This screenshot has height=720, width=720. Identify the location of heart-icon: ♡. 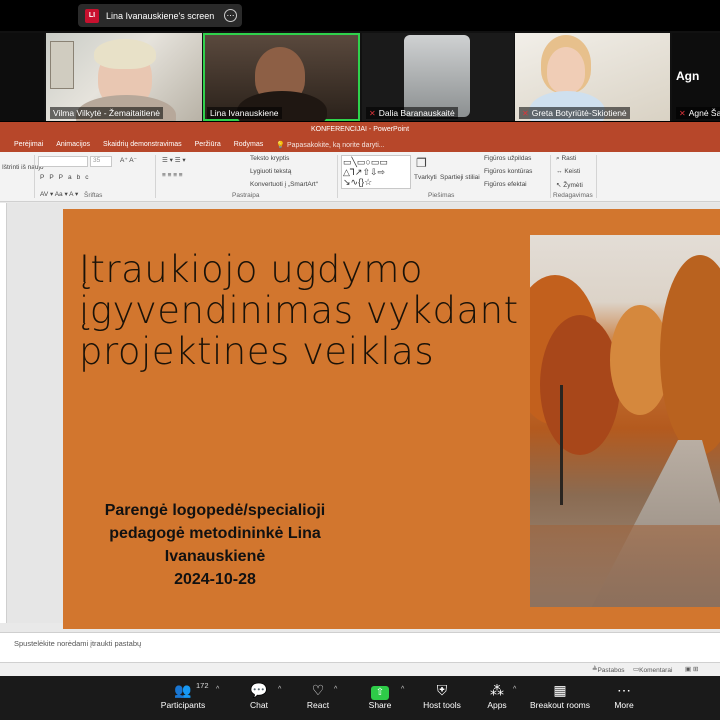
(318, 690).